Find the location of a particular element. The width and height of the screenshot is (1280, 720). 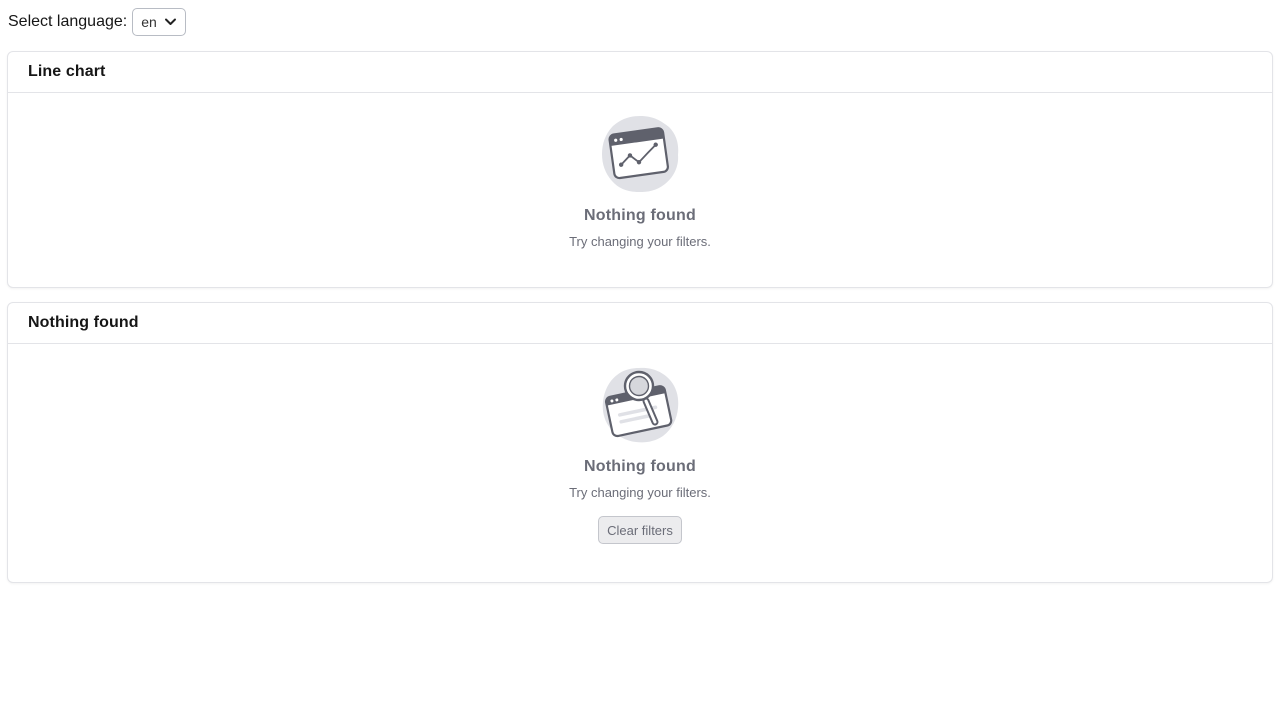

panel-header: Nothing found is located at coordinates (640, 323).